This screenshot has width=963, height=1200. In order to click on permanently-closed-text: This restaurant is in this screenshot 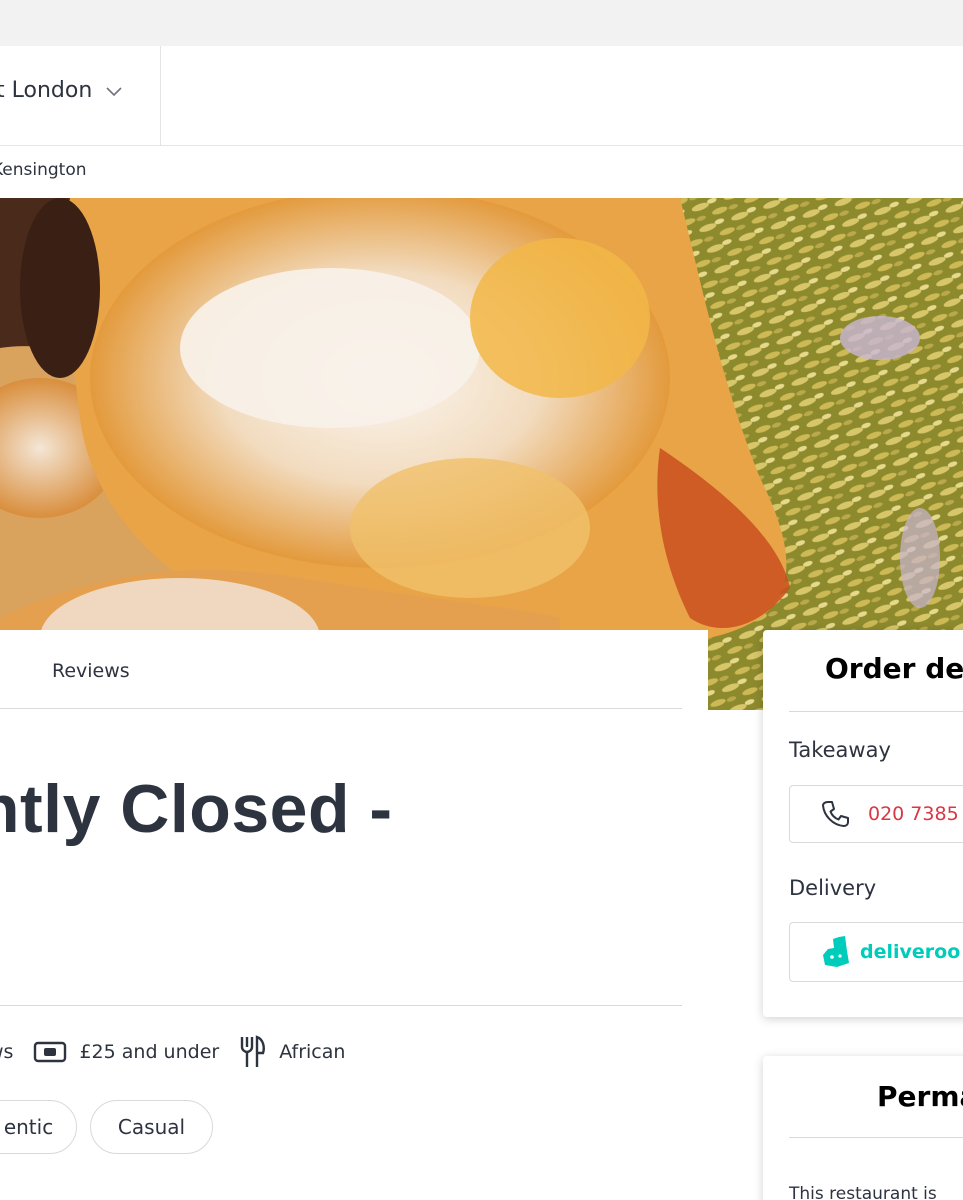, I will do `click(863, 1192)`.